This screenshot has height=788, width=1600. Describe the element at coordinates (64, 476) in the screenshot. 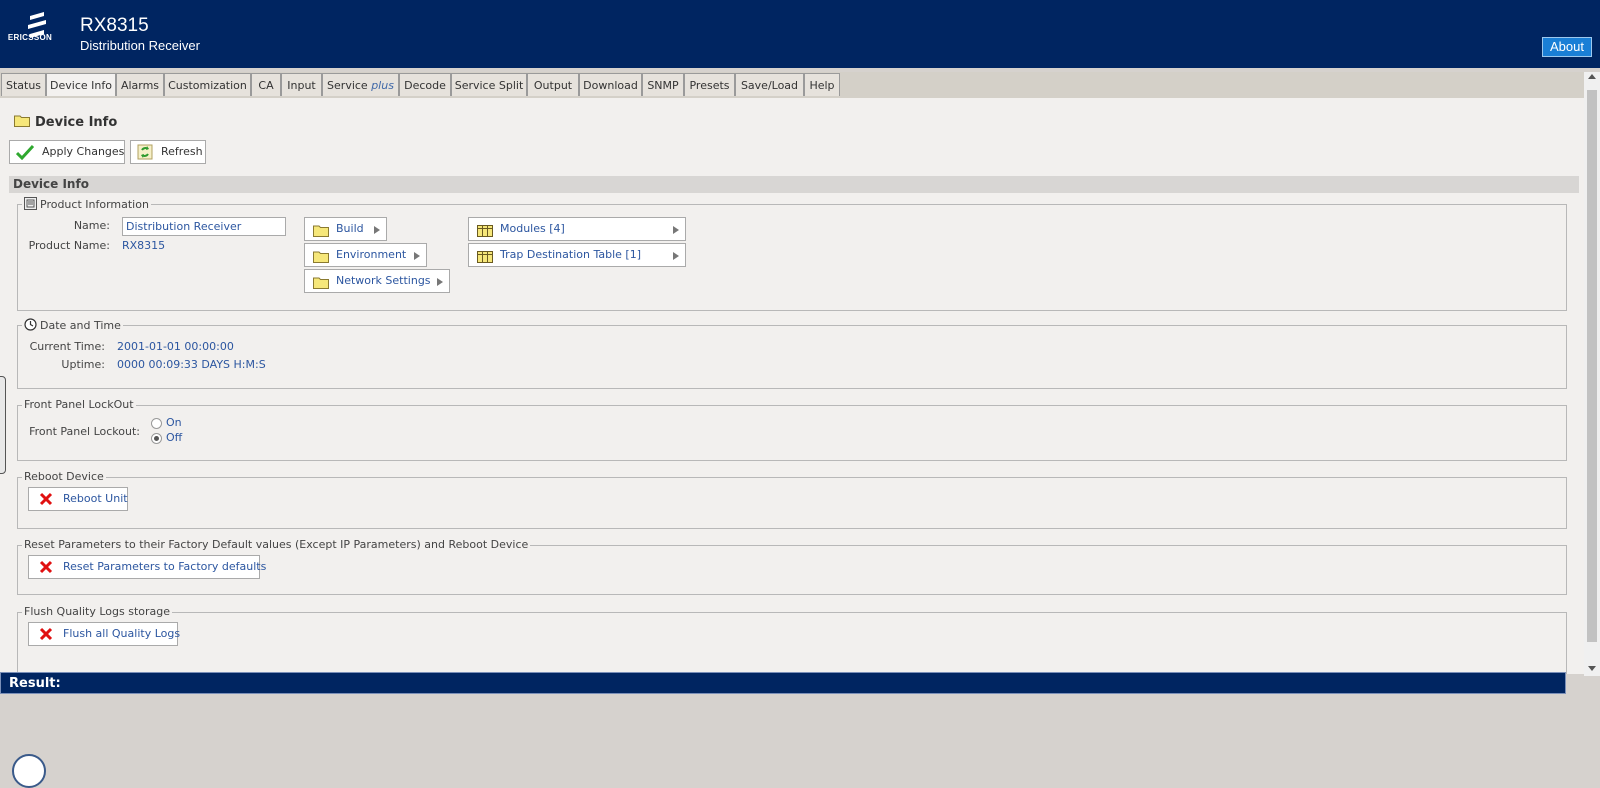

I see `reboot-device-legend: Reboot Device` at that location.